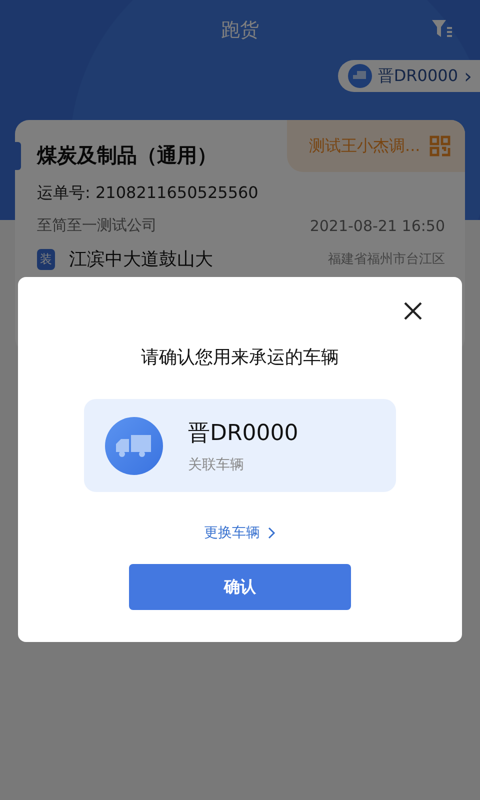 The image size is (480, 800). I want to click on vehicle-pill: 晋DR0000 ›, so click(409, 76).